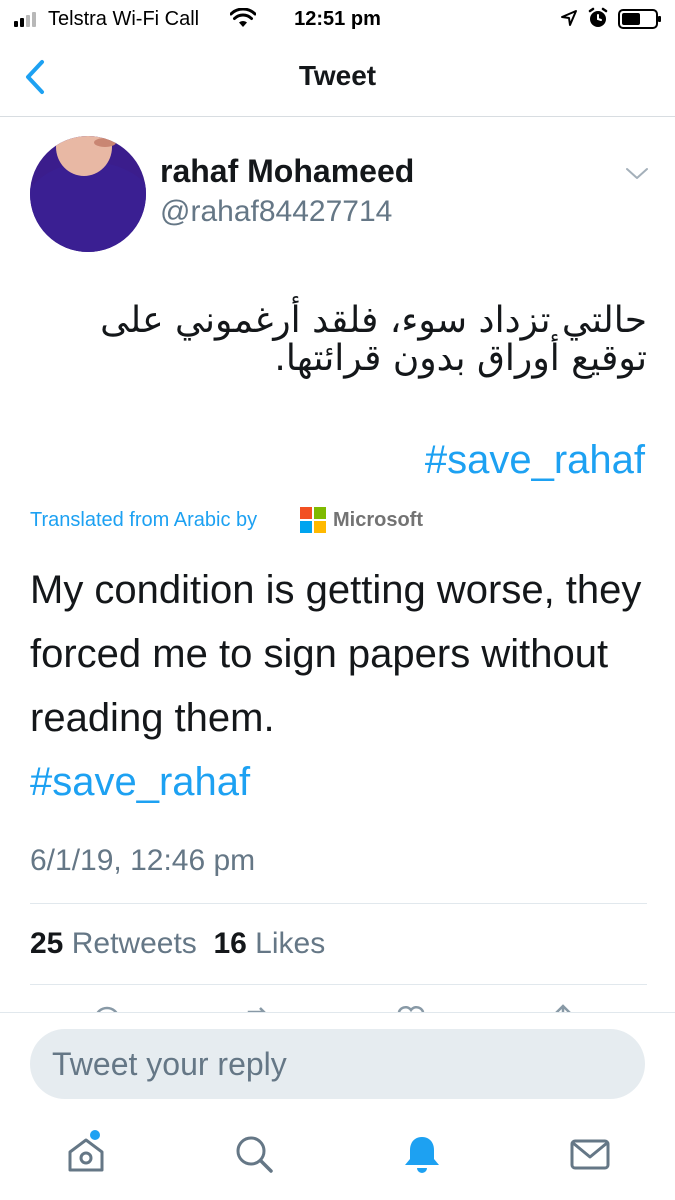 The image size is (675, 1200). I want to click on tweet-timestamp: 6/1/19, 12:46 pm, so click(143, 860).